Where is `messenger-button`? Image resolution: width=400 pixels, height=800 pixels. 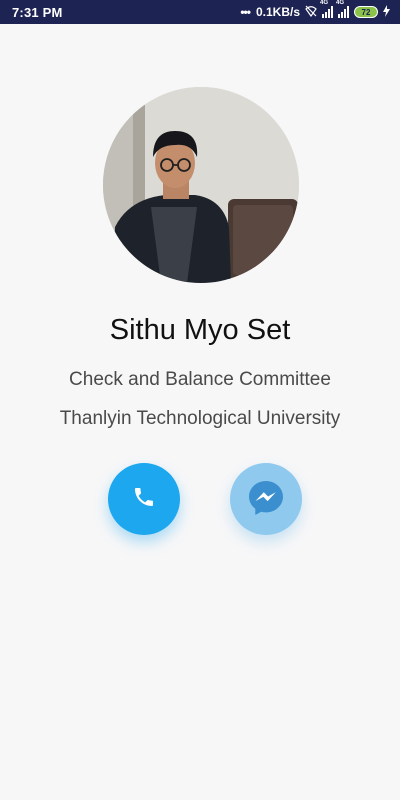
messenger-button is located at coordinates (266, 499).